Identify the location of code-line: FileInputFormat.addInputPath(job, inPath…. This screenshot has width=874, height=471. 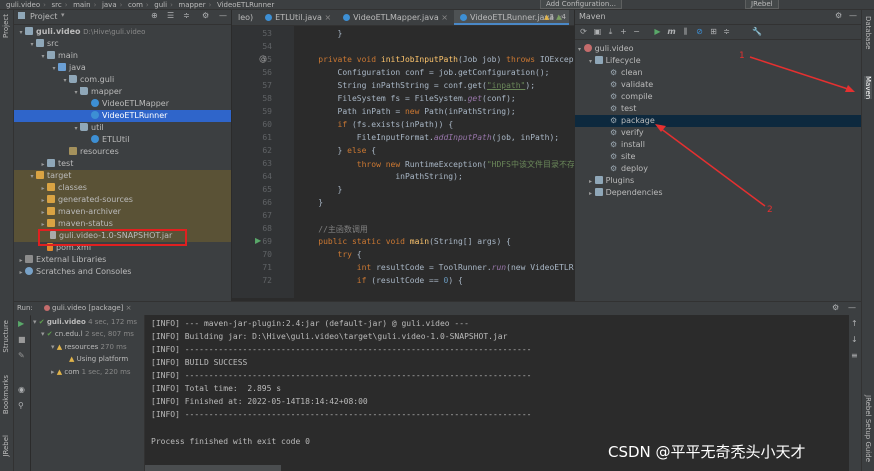
(429, 137).